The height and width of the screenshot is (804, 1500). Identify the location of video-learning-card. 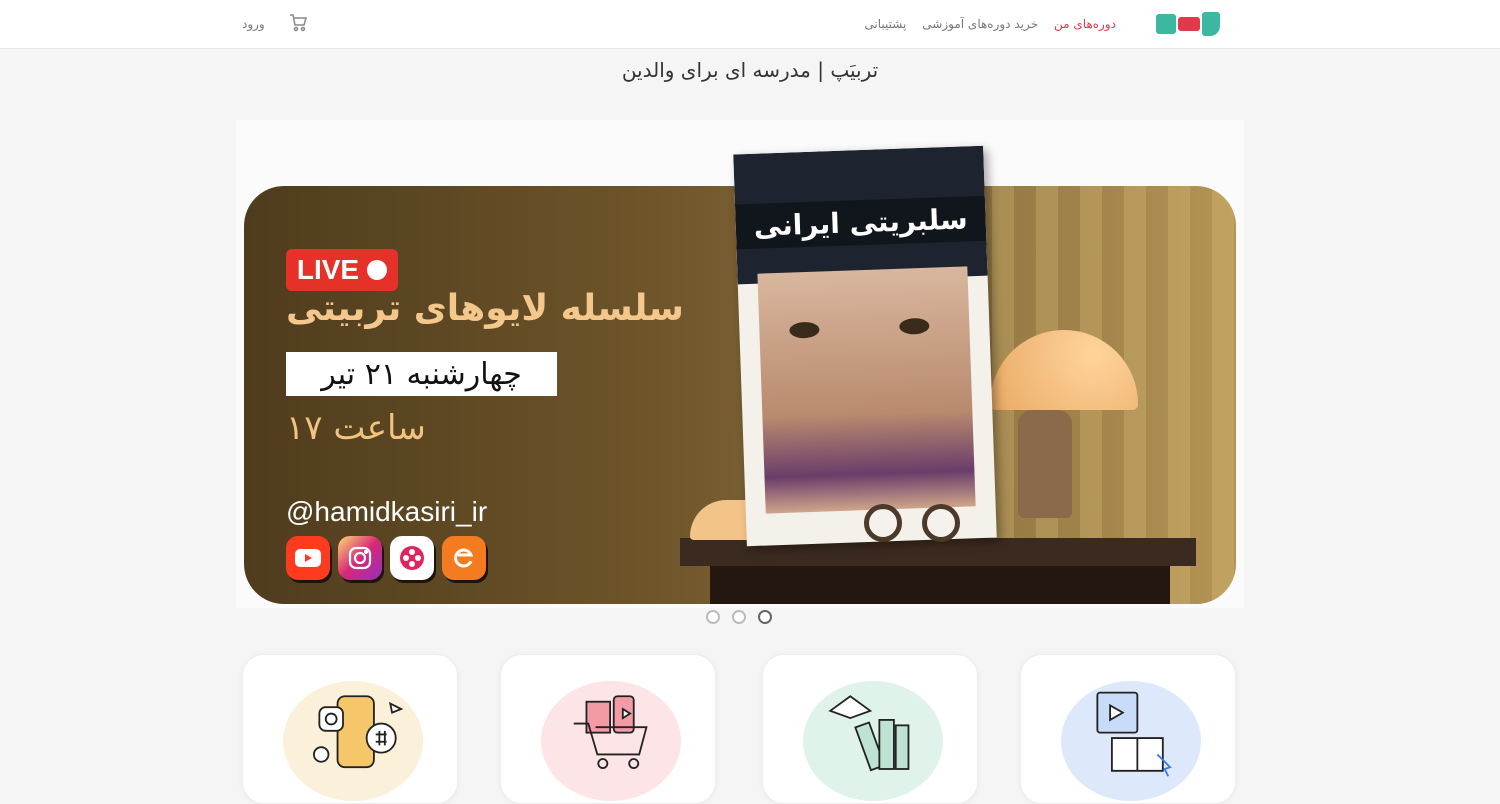
(1128, 729).